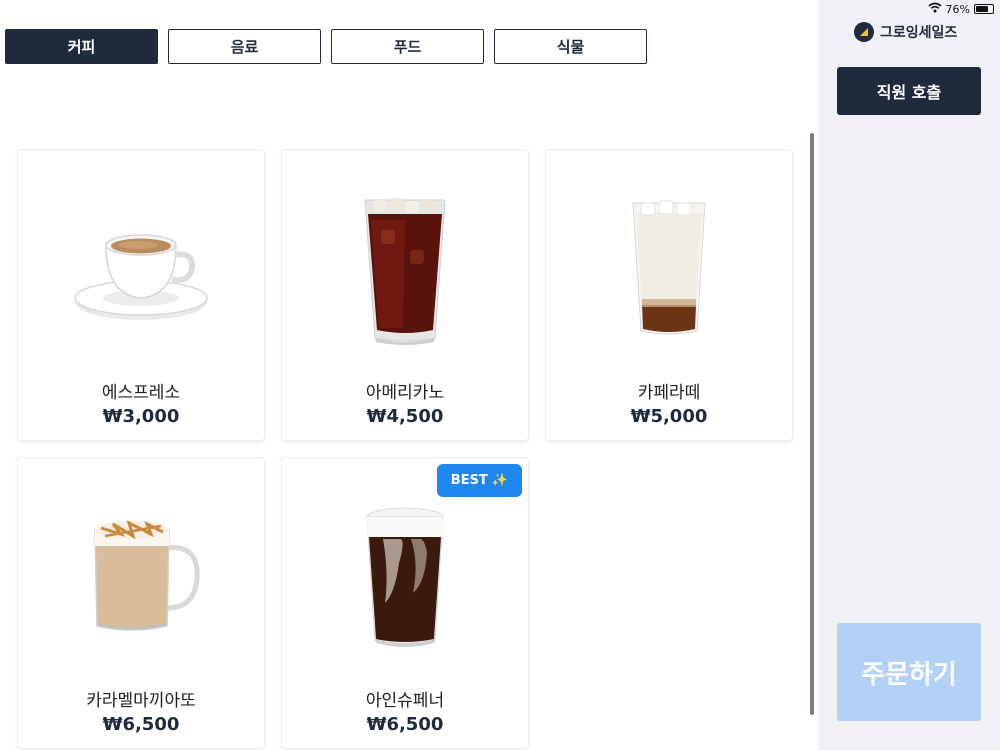  Describe the element at coordinates (909, 91) in the screenshot. I see `call-staff-button: 직원 호출` at that location.